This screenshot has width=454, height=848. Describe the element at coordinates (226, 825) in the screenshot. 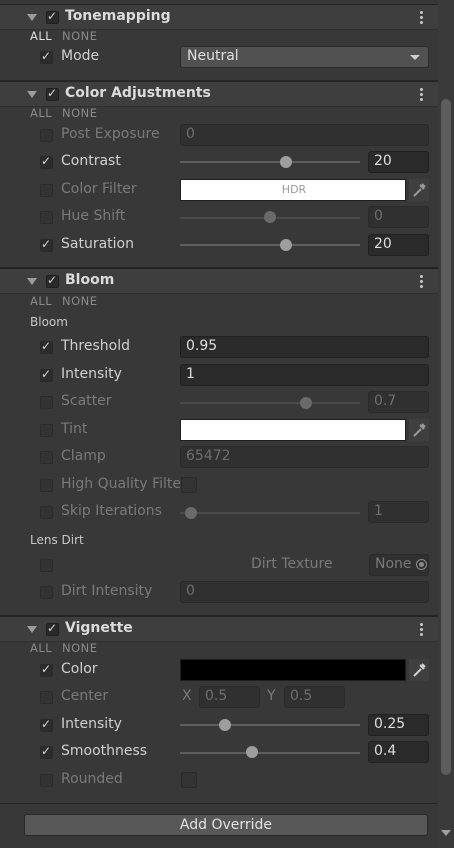

I see `add-override-button: Add Override` at that location.